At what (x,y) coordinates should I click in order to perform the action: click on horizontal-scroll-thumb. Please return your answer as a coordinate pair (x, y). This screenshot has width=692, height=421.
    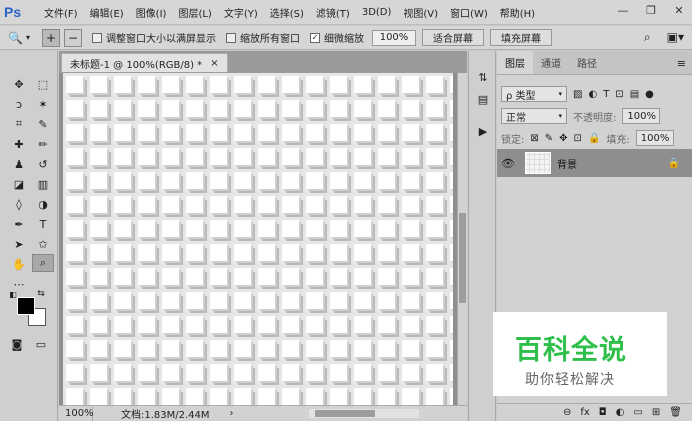
    Looking at the image, I should click on (345, 413).